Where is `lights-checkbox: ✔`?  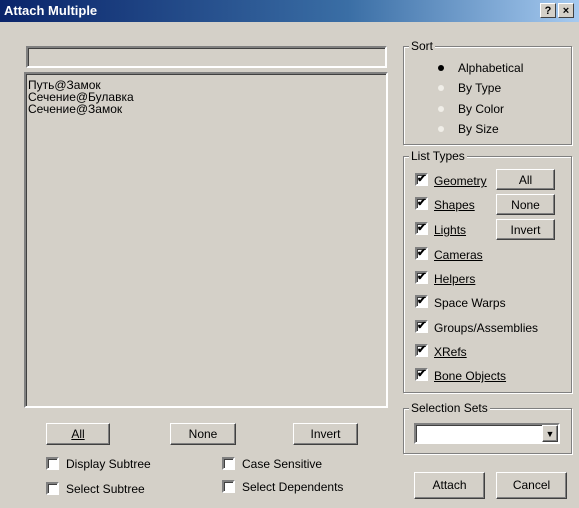
lights-checkbox: ✔ is located at coordinates (421, 228).